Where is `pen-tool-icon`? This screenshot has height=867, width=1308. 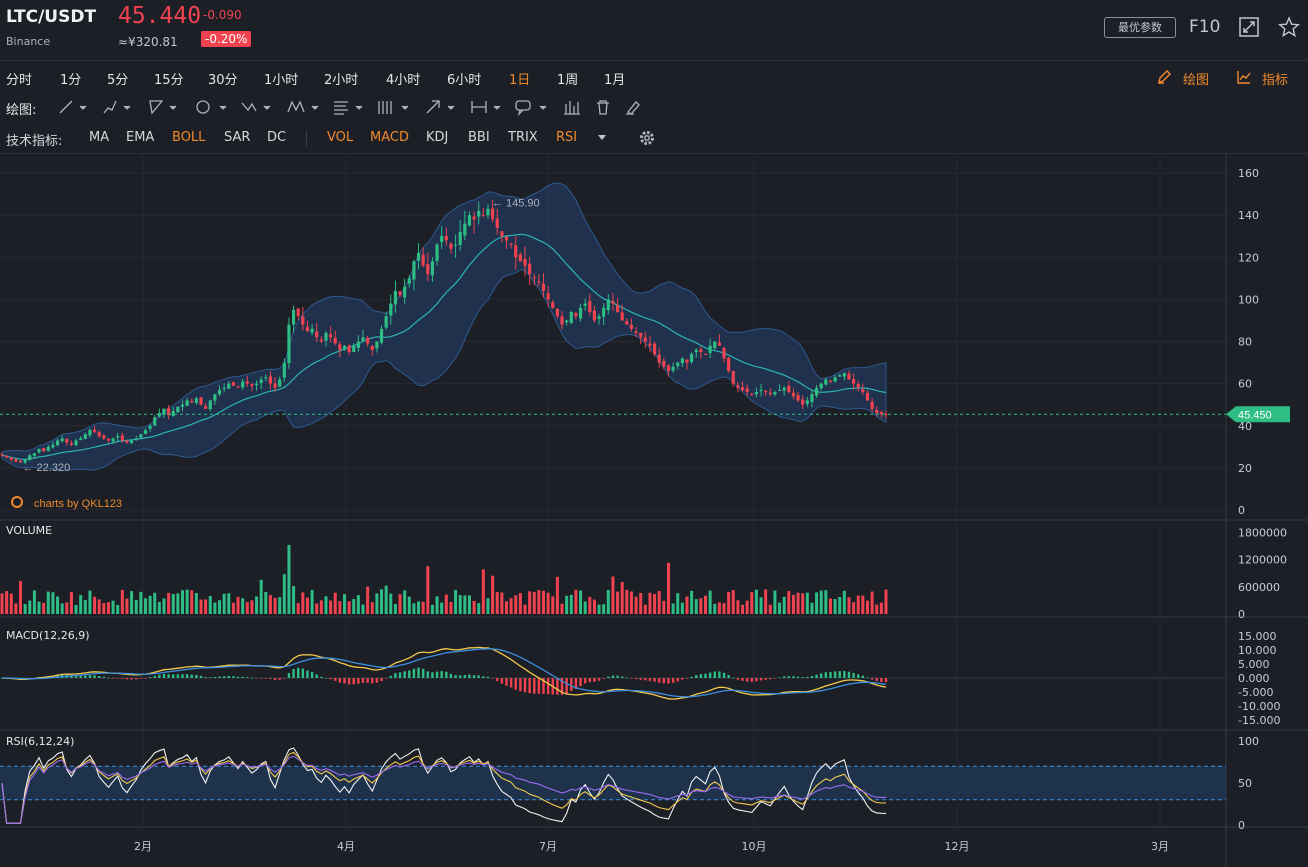 pen-tool-icon is located at coordinates (117, 107).